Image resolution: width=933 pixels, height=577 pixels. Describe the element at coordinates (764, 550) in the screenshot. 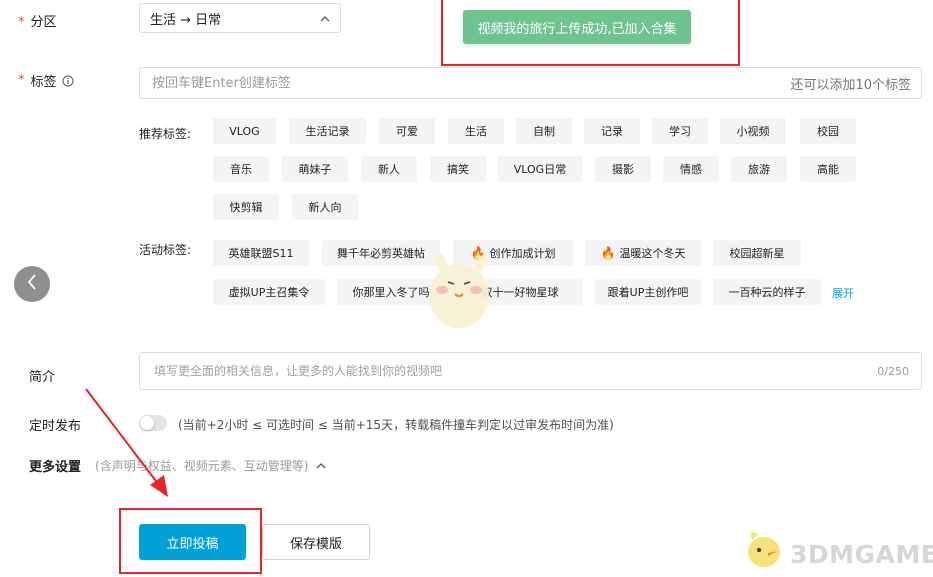

I see `watermark-mascot-icon` at that location.